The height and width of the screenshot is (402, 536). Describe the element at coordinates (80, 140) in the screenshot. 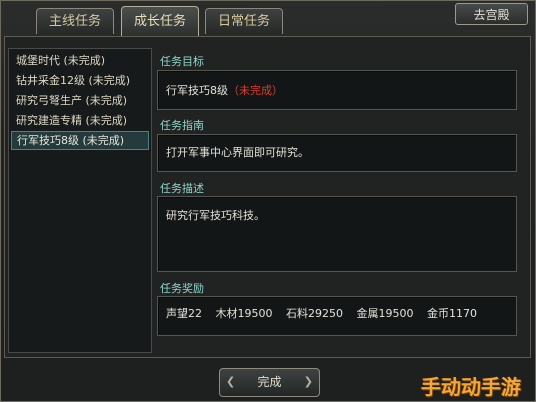

I see `quest-list-item-selected: 行军技巧8级 (未完成)` at that location.